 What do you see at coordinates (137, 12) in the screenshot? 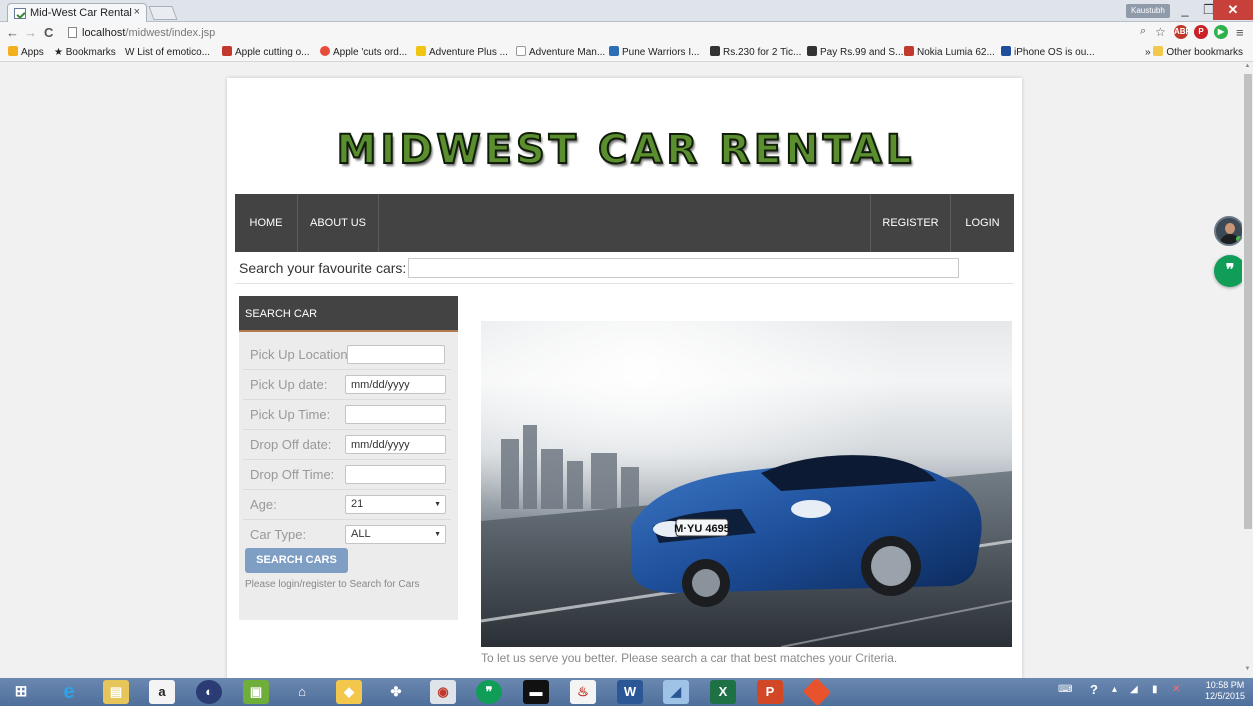
I see `tab-close-icon: ×` at bounding box center [137, 12].